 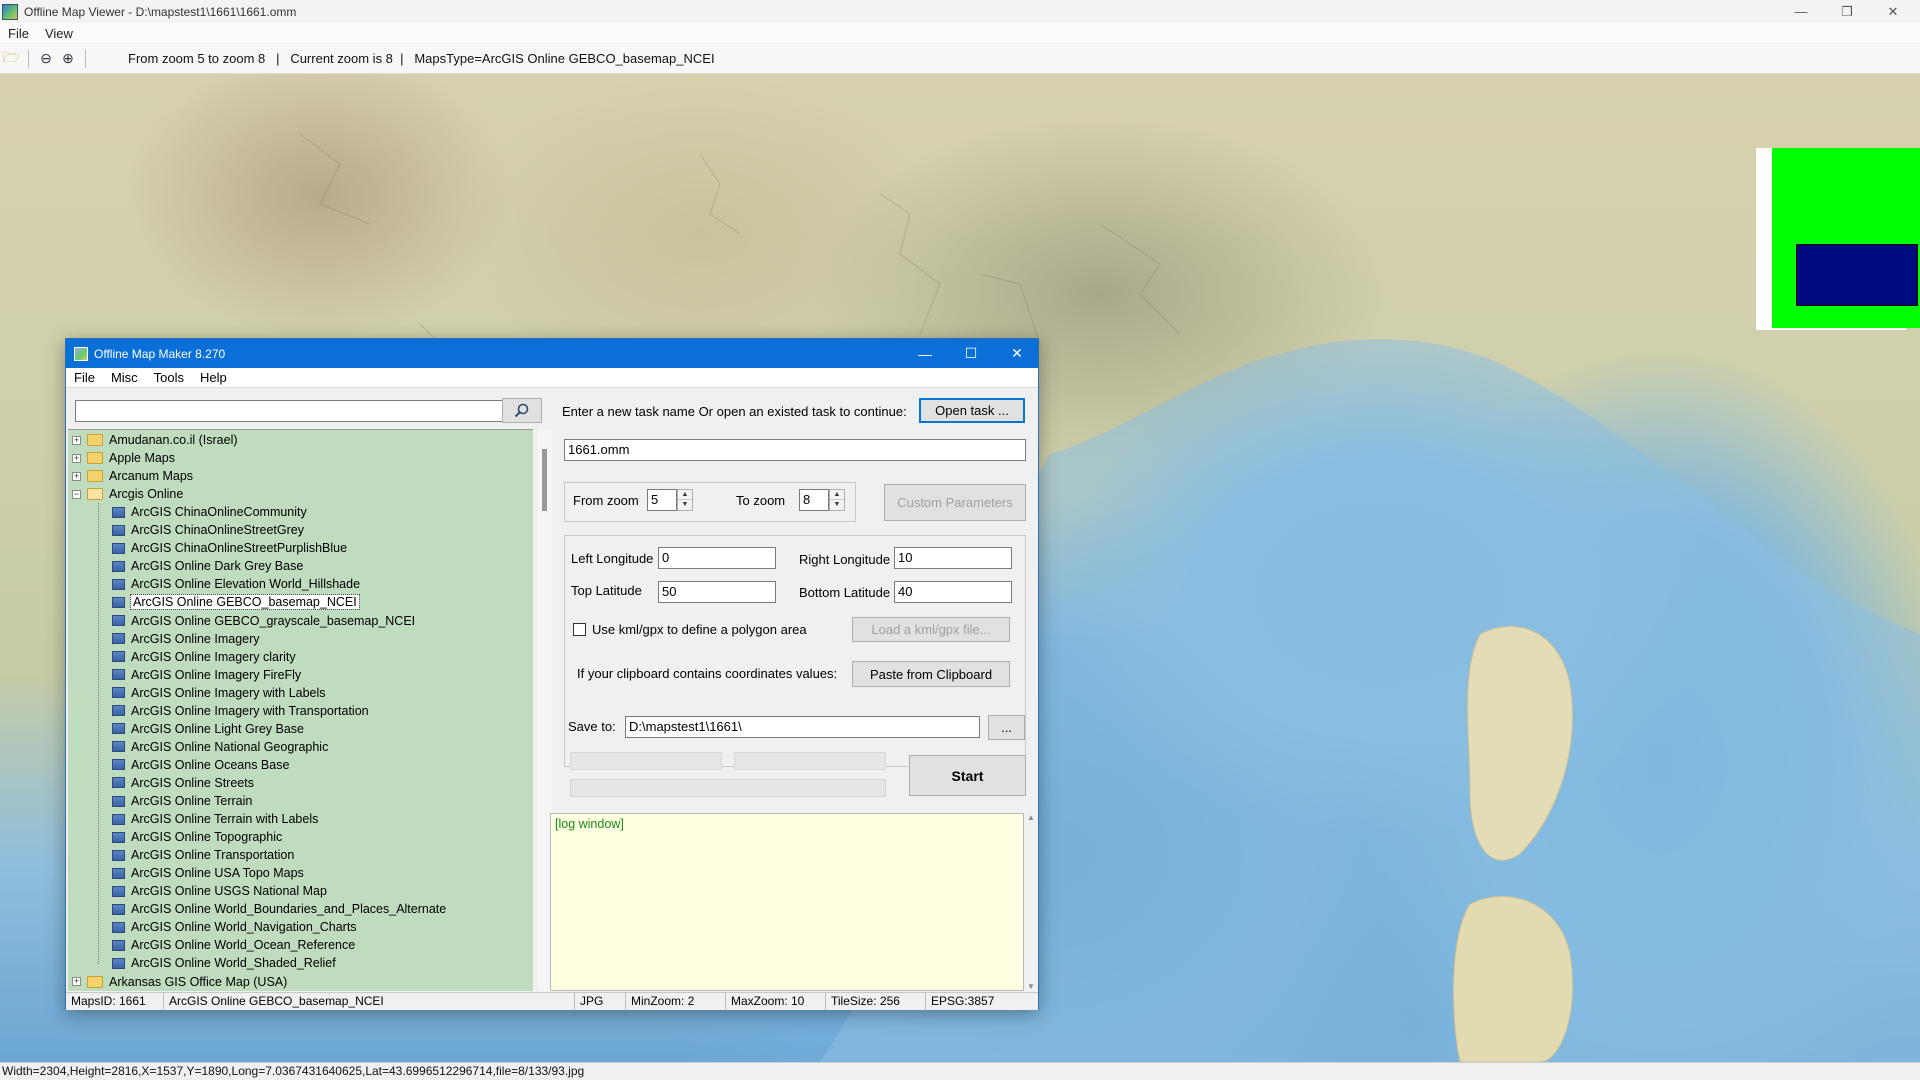 What do you see at coordinates (236, 602) in the screenshot?
I see `tree-map-item: ArcGIS Online GEBCO_basemap_NCEI` at bounding box center [236, 602].